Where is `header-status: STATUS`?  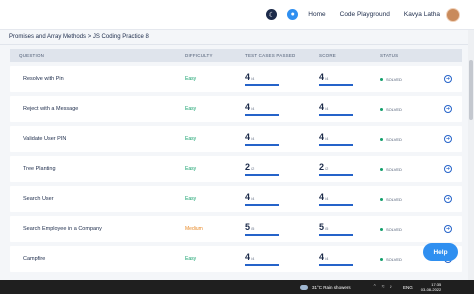 header-status: STATUS is located at coordinates (389, 55).